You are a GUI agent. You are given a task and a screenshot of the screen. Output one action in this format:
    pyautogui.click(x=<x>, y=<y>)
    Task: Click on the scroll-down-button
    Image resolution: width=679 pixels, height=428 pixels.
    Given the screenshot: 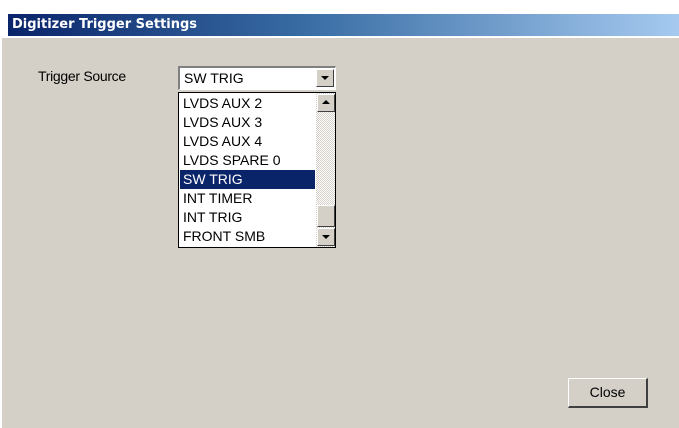 What is the action you would take?
    pyautogui.click(x=326, y=237)
    